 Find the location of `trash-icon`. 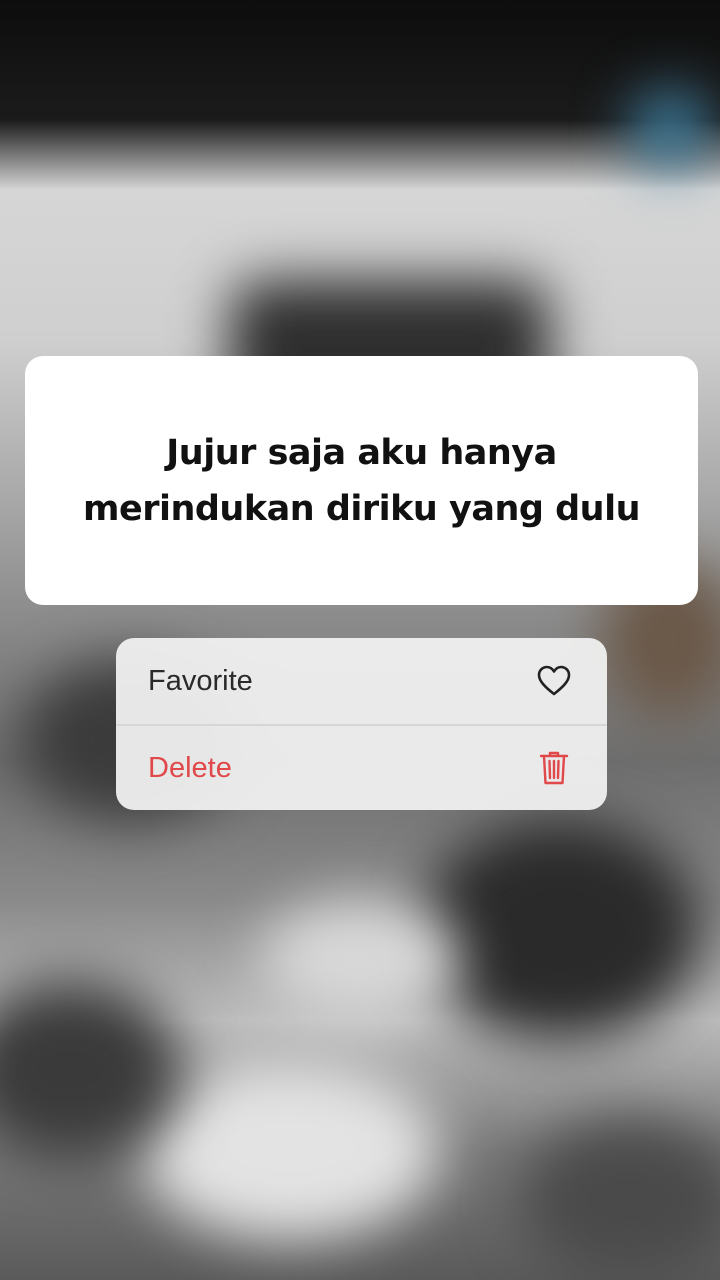

trash-icon is located at coordinates (554, 768).